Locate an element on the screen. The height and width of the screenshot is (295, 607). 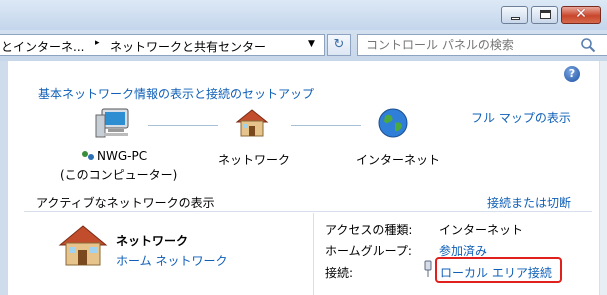
computer-name: NWG-PC is located at coordinates (122, 156).